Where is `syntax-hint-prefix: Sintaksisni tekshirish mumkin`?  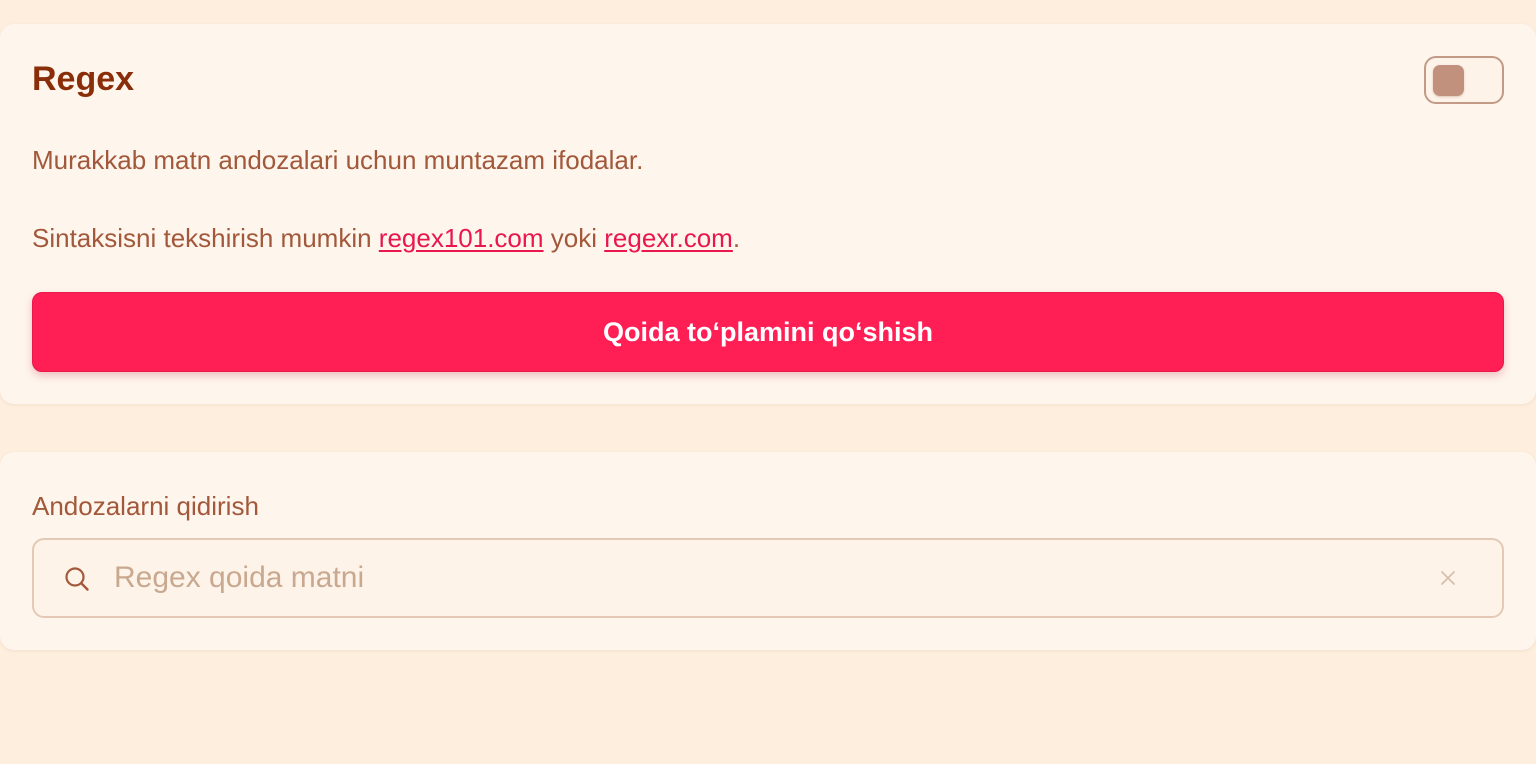 syntax-hint-prefix: Sintaksisni tekshirish mumkin is located at coordinates (205, 238).